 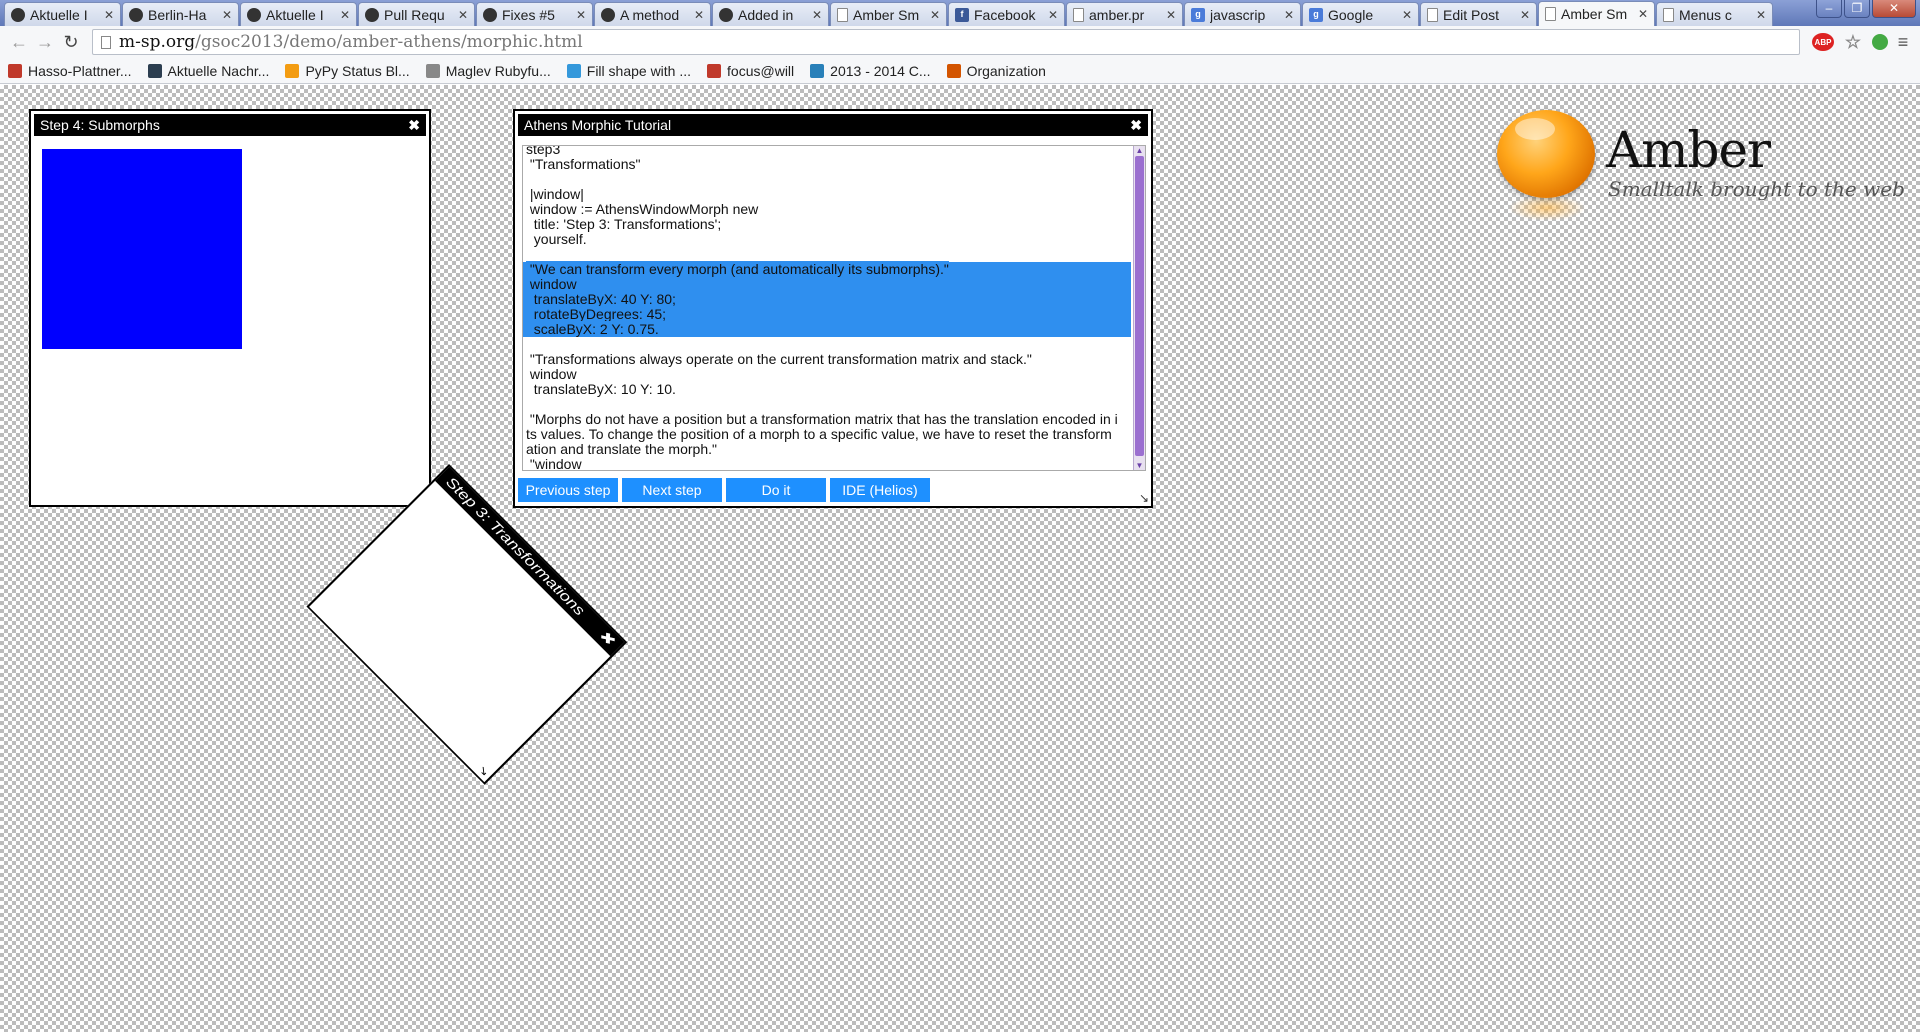 What do you see at coordinates (827, 164) in the screenshot?
I see `code-line: "Transformations"` at bounding box center [827, 164].